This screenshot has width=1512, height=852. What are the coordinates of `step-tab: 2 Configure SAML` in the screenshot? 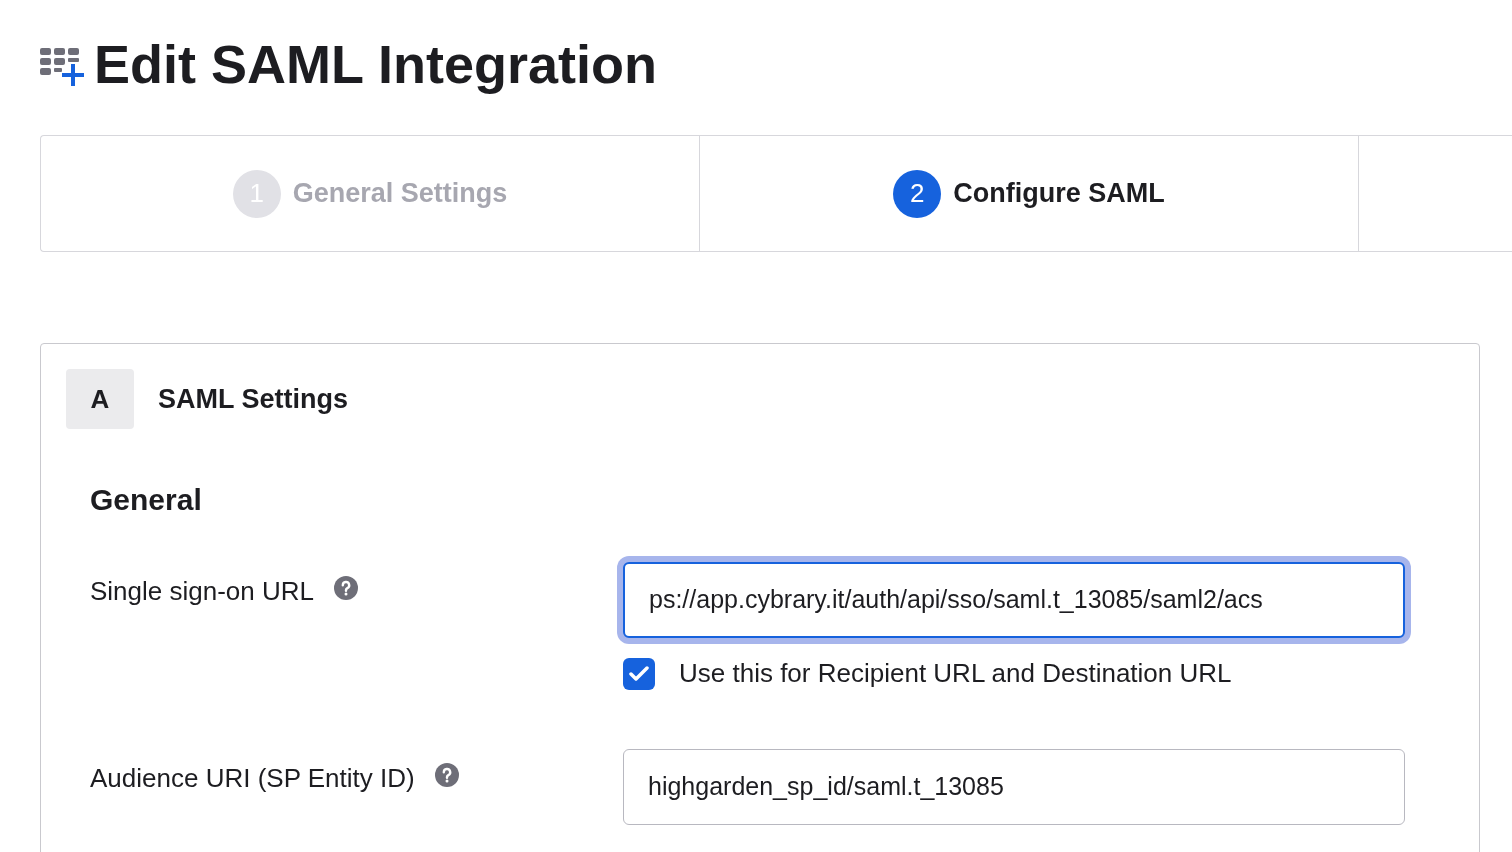 It's located at (1029, 193).